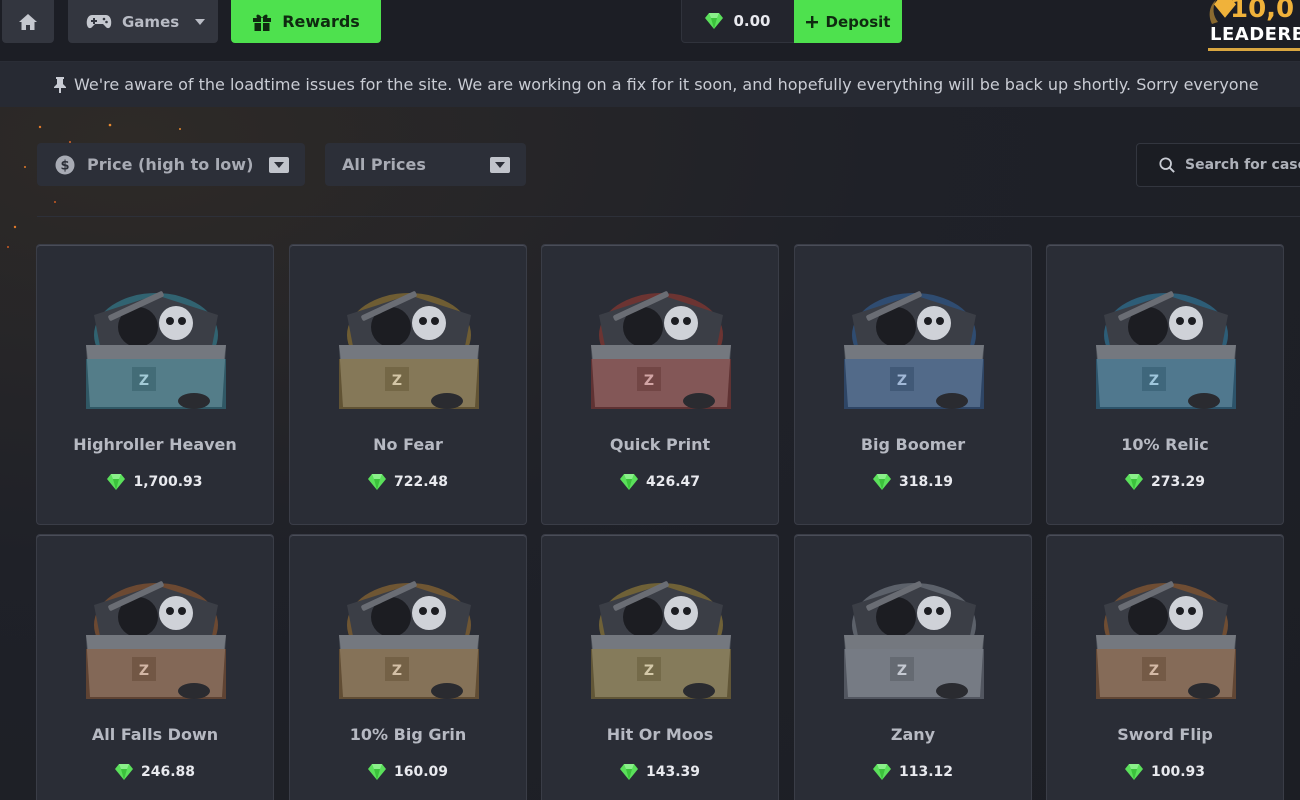 Image resolution: width=1300 pixels, height=800 pixels. I want to click on search-input, so click(1242, 165).